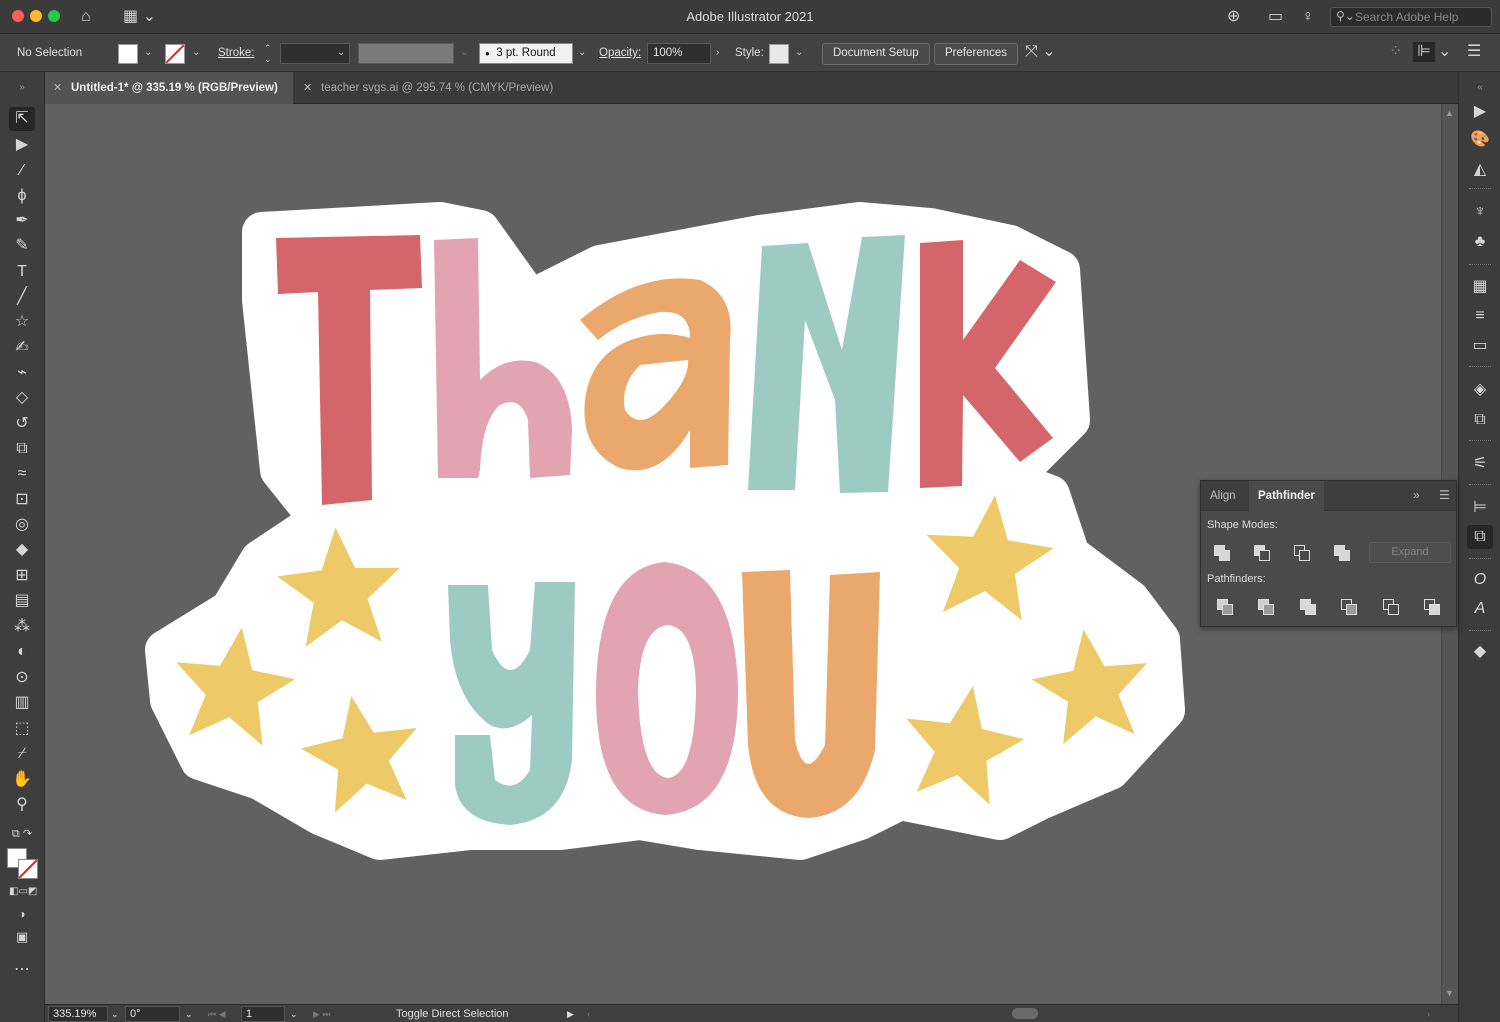  I want to click on hand-tool-icon: ✋, so click(22, 780).